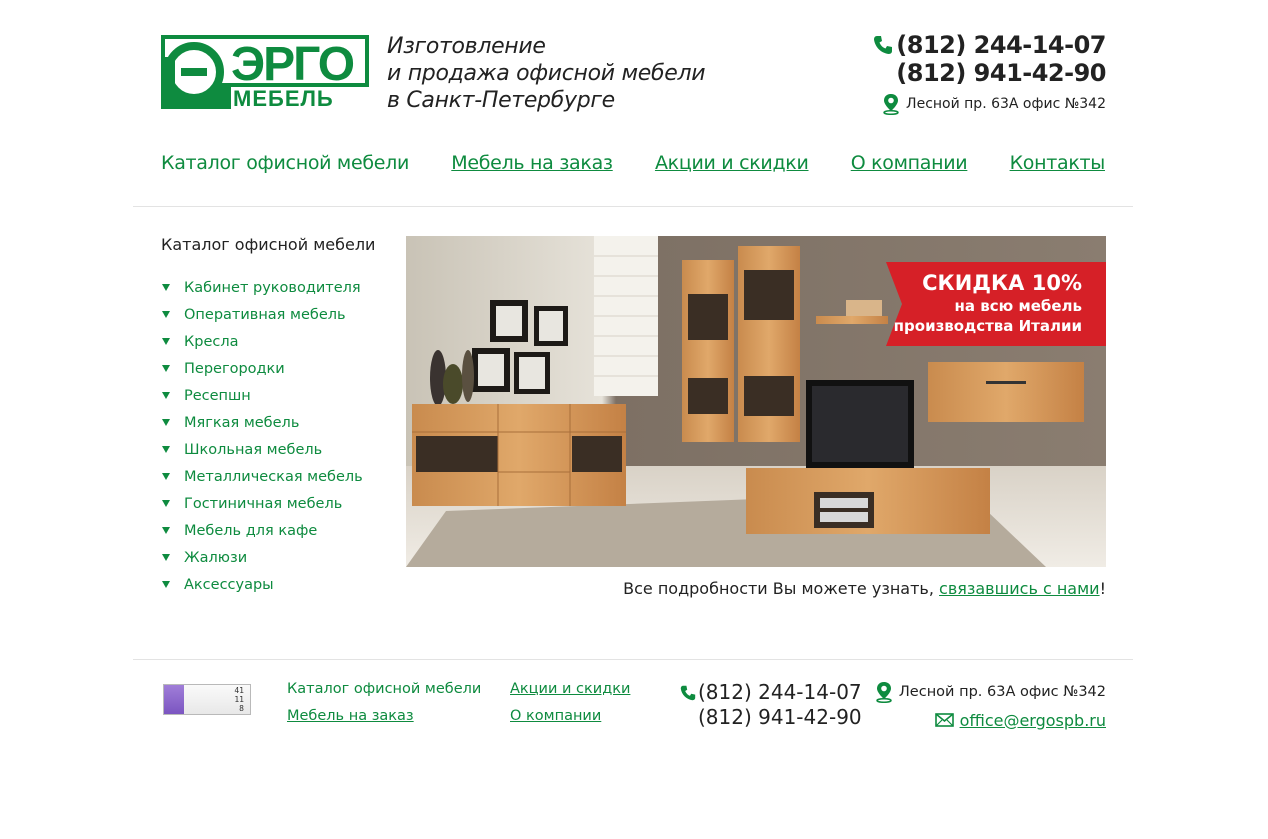  I want to click on counter-bar, so click(174, 699).